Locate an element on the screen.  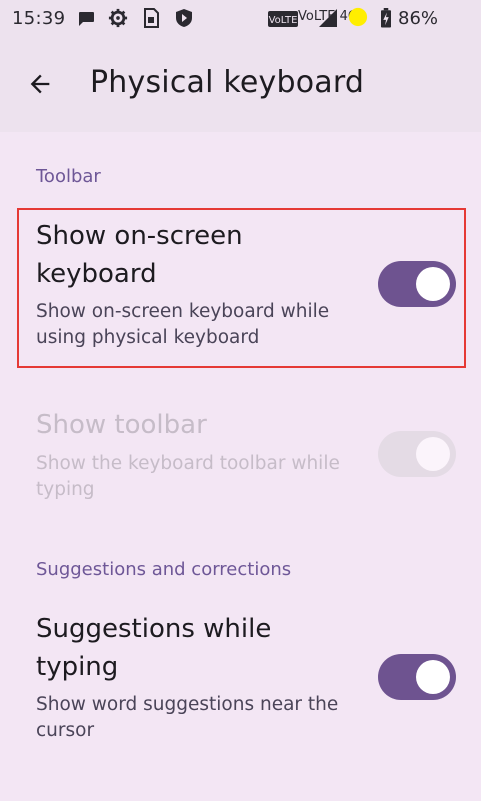
battery-icon is located at coordinates (386, 18).